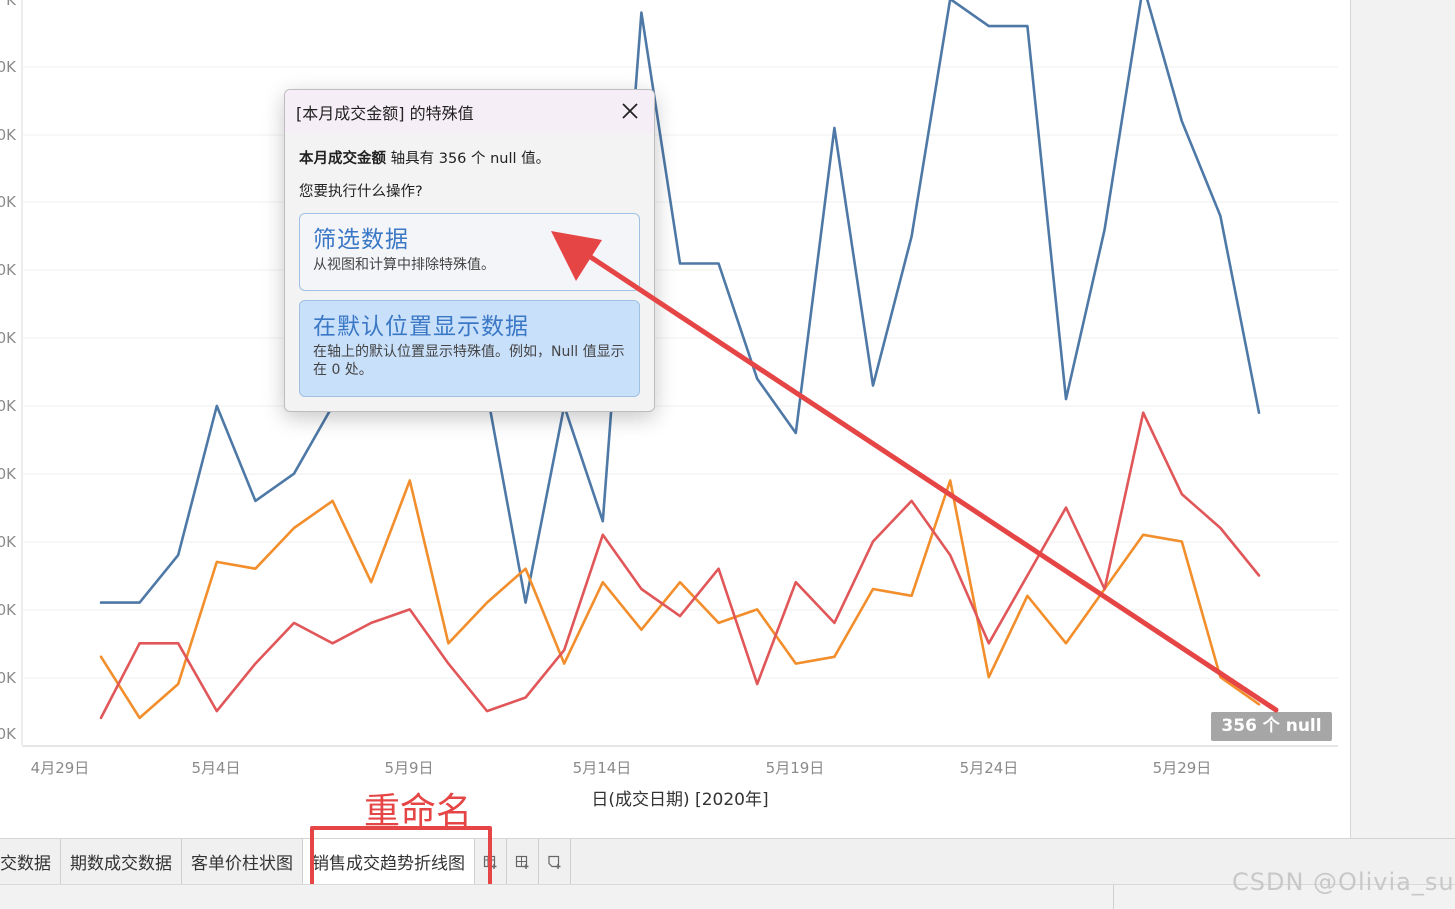  I want to click on null-count-message: 本月成交金额 轴具有 356 个 null 值。, so click(469, 157).